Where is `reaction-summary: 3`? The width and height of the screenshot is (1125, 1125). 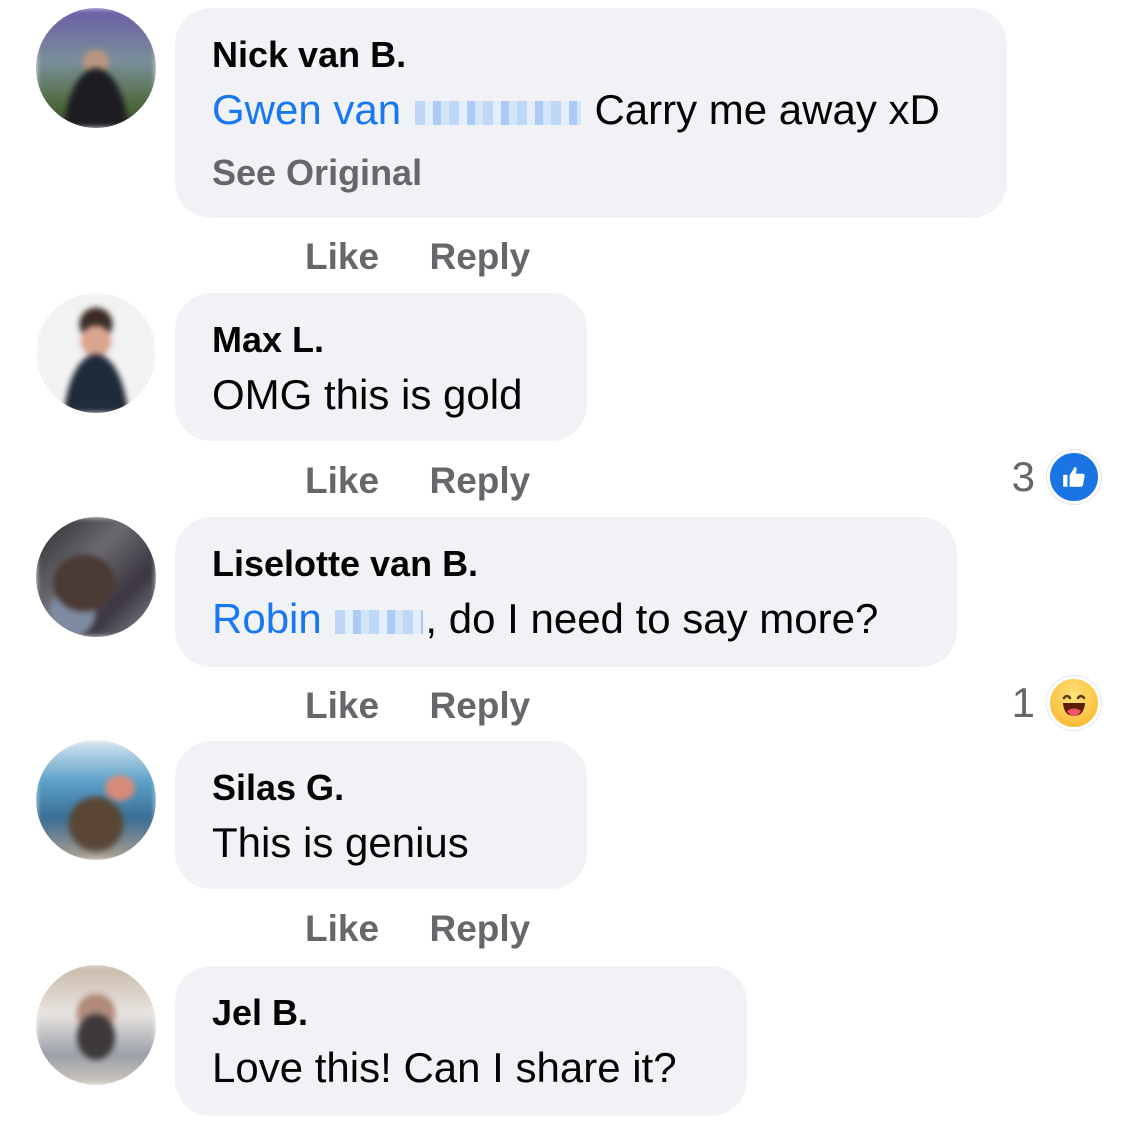
reaction-summary: 3 is located at coordinates (1056, 477).